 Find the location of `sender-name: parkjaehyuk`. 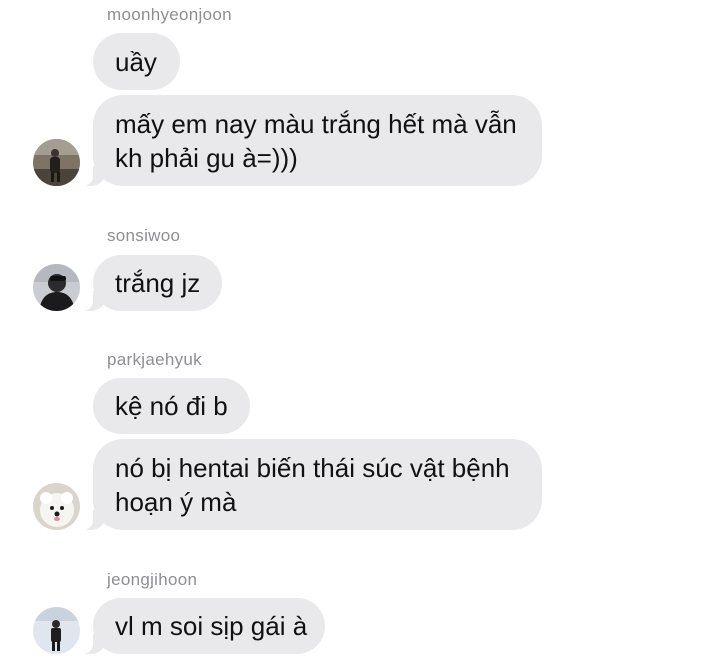

sender-name: parkjaehyuk is located at coordinates (154, 359).